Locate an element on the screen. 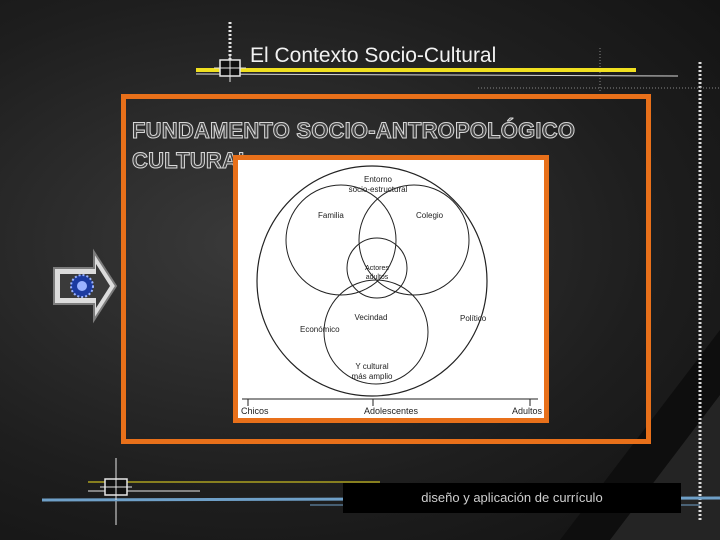  school-label: Colegio is located at coordinates (430, 215).